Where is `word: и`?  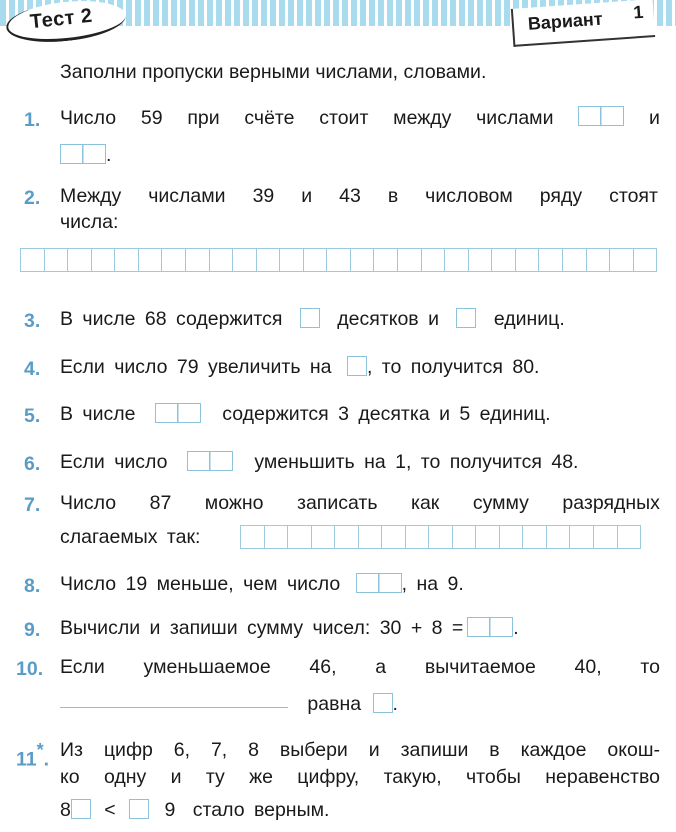
word: и is located at coordinates (374, 750).